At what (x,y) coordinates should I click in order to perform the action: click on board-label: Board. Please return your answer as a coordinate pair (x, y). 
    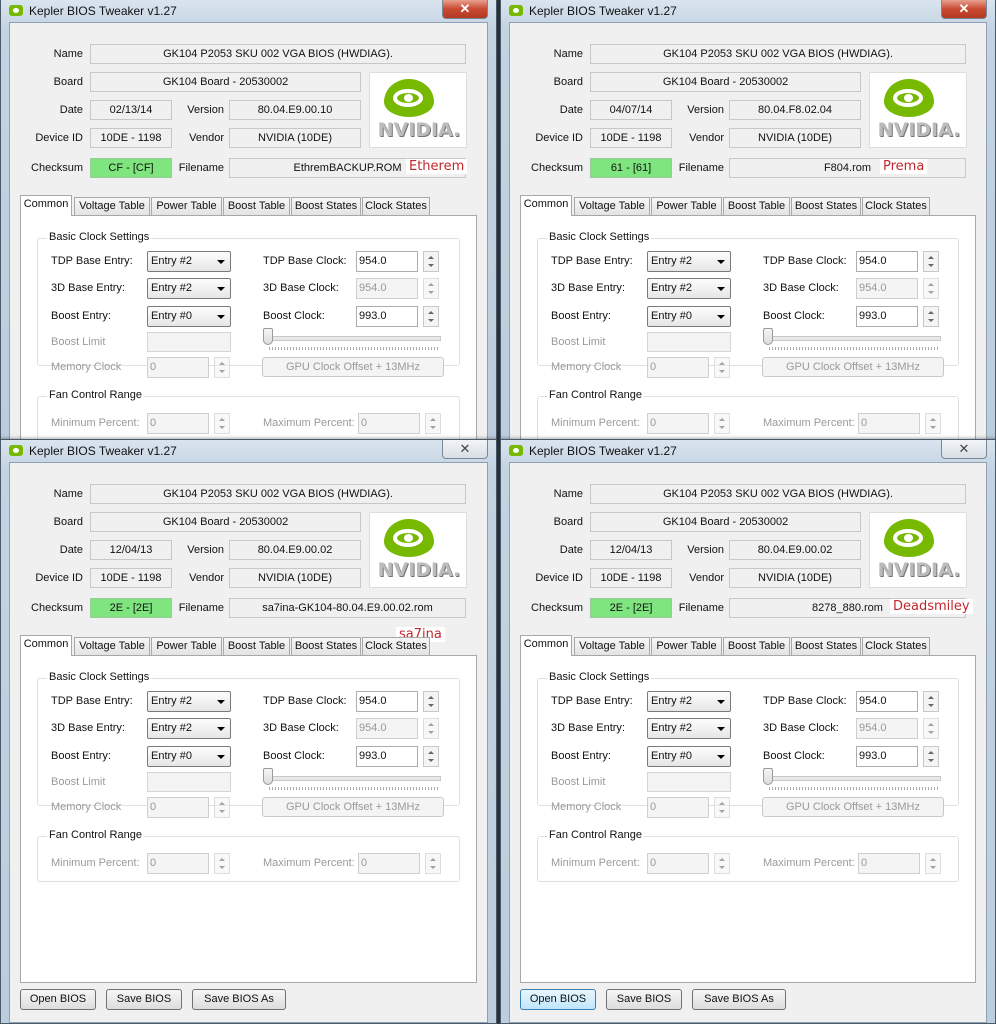
    Looking at the image, I should click on (68, 522).